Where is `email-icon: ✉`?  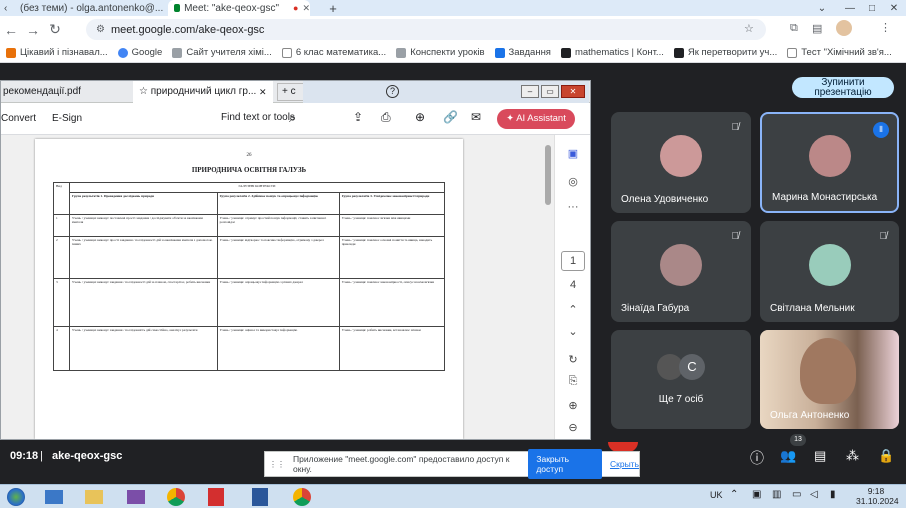 email-icon: ✉ is located at coordinates (476, 117).